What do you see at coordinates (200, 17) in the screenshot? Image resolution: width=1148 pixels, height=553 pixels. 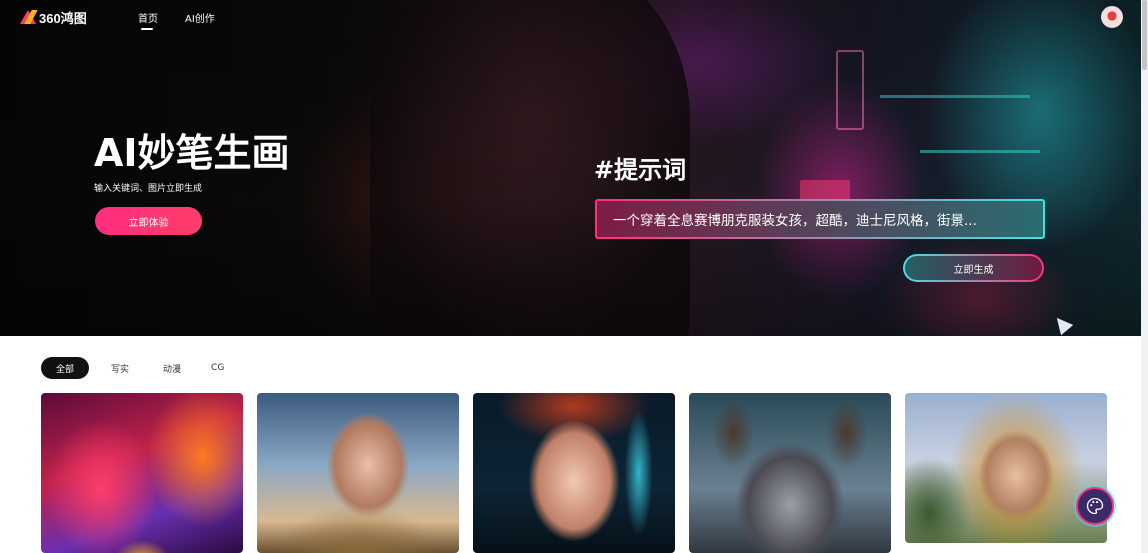 I see `nav-item-ai-create: AI创作` at bounding box center [200, 17].